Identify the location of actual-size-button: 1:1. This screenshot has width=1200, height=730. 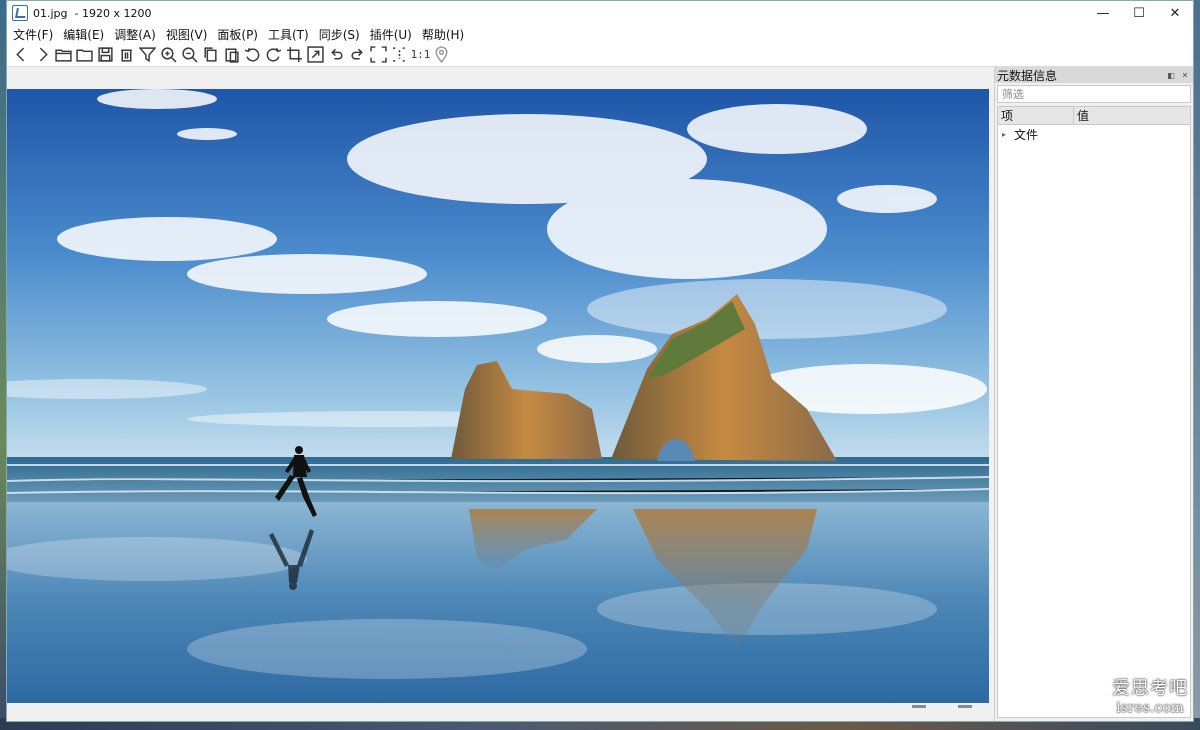
(420, 54).